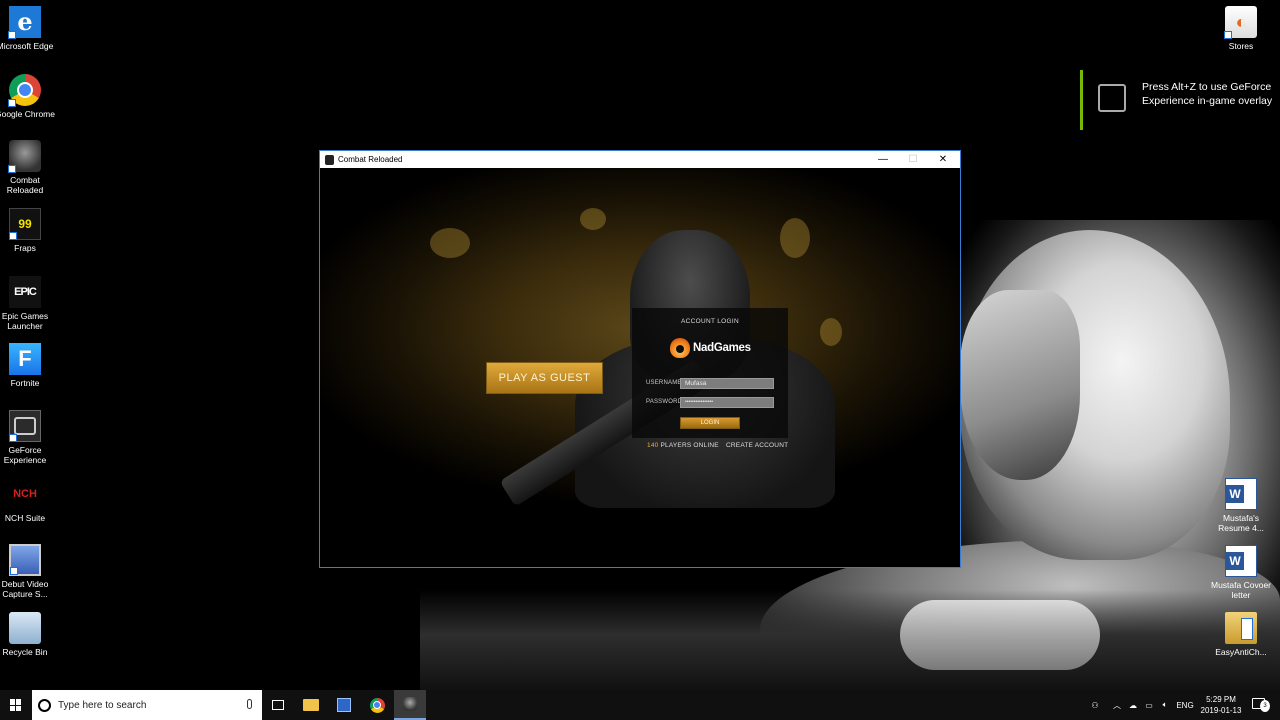  I want to click on desktop-icon-label: Fortnite, so click(25, 383).